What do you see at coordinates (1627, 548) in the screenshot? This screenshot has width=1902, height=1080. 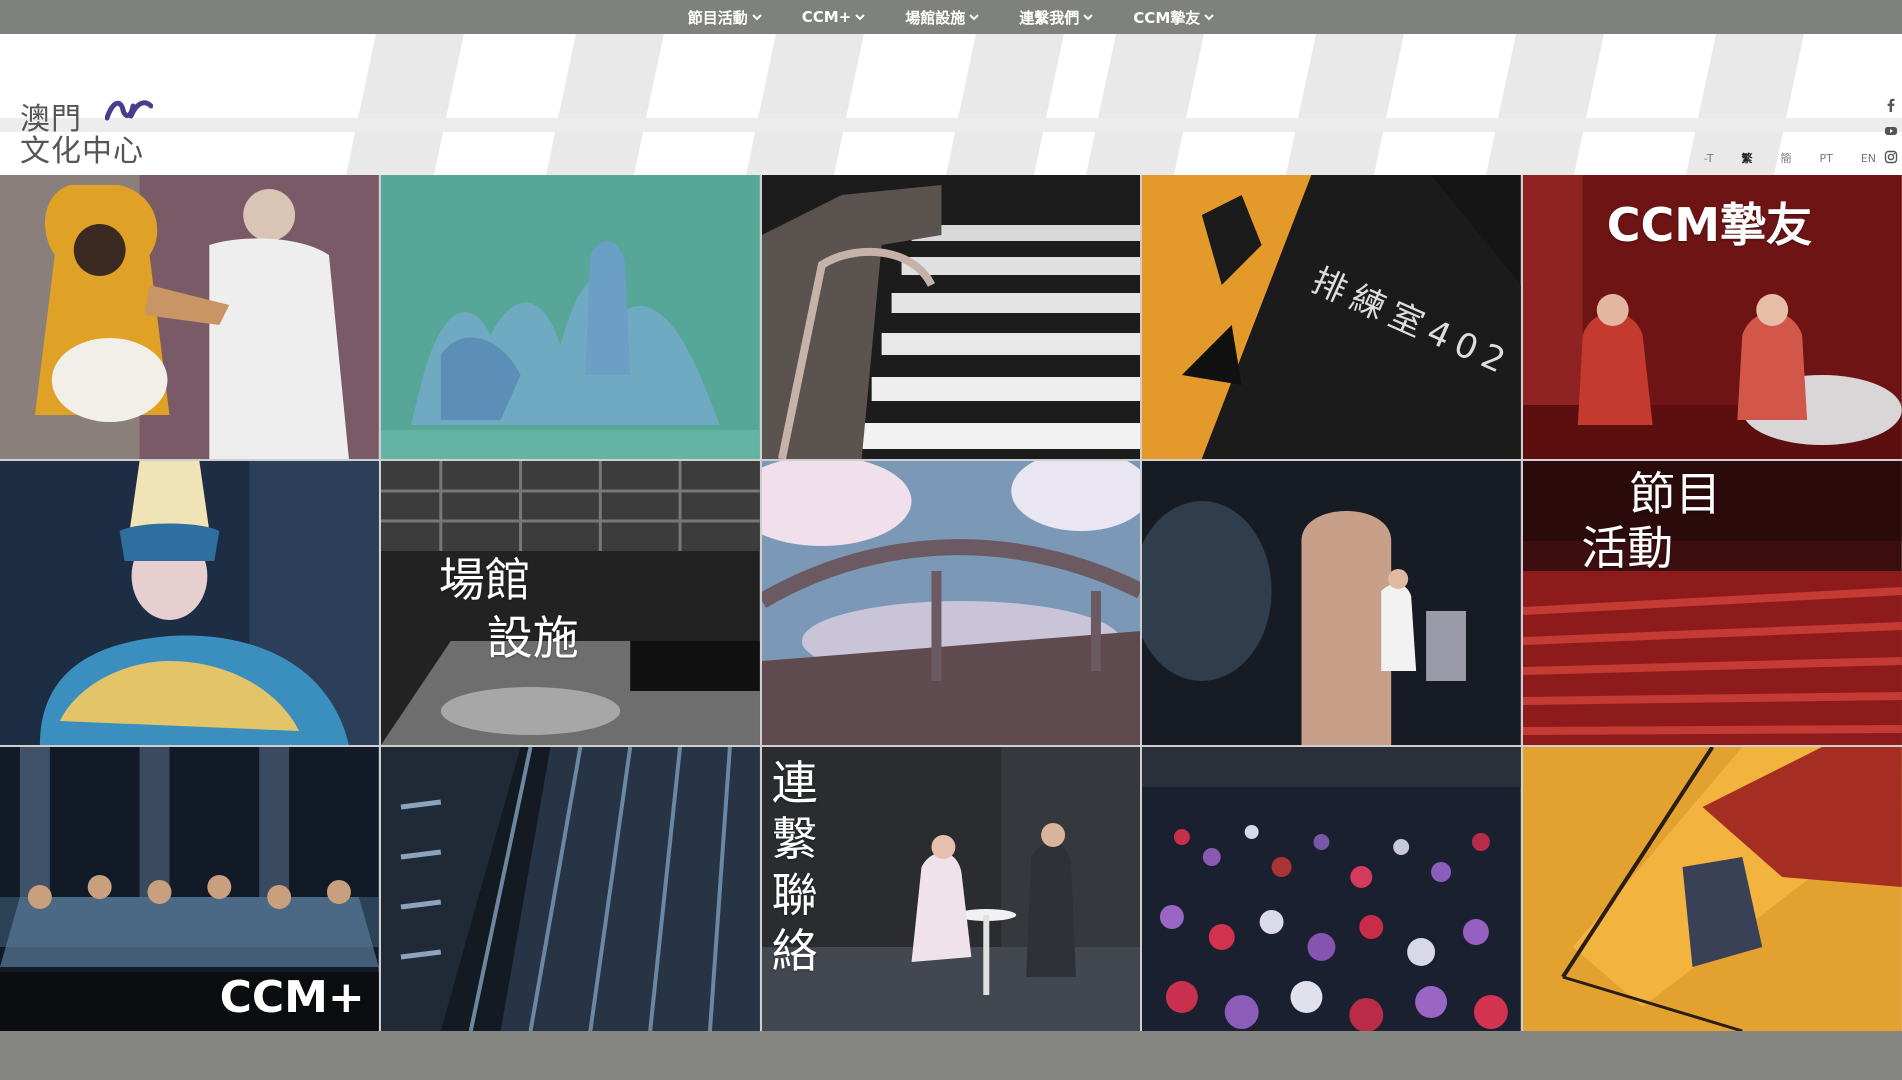 I see `tile-label-events-line2: 活動` at bounding box center [1627, 548].